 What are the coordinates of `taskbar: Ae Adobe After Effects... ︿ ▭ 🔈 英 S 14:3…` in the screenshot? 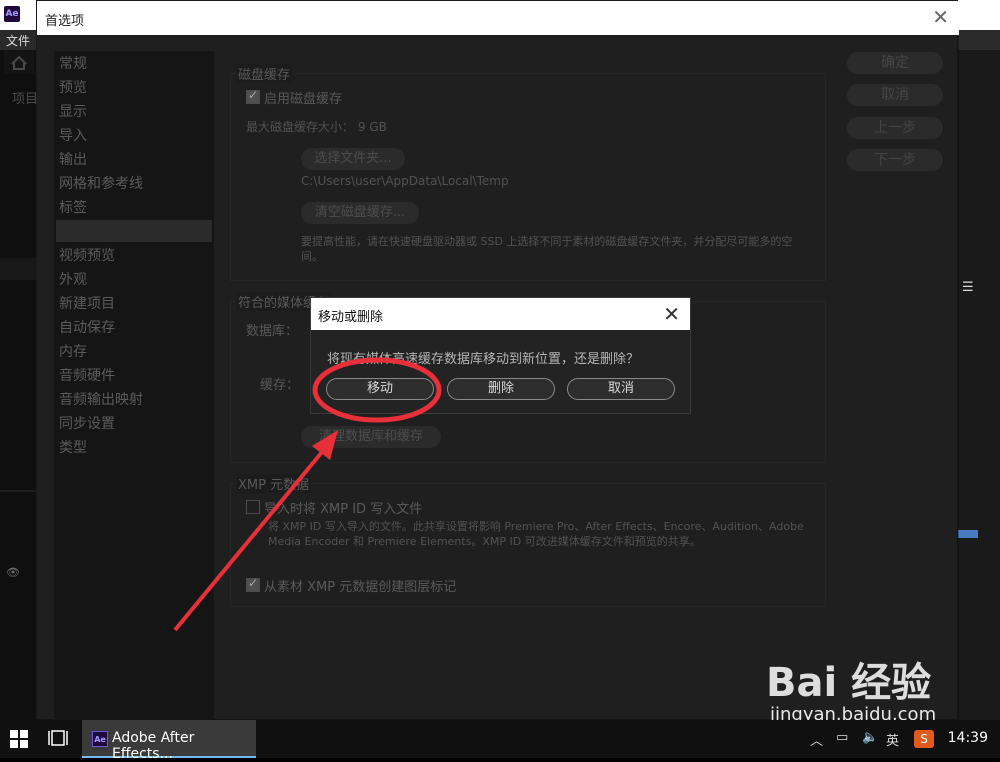 It's located at (500, 741).